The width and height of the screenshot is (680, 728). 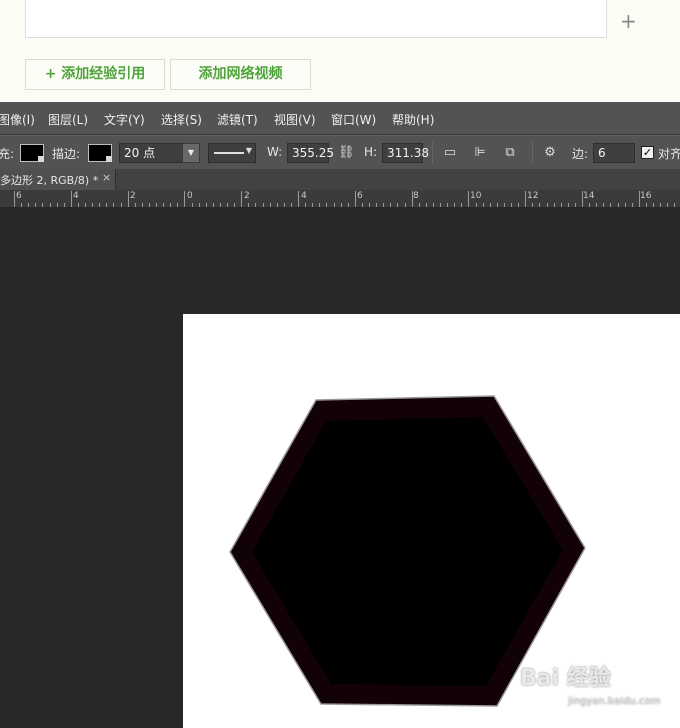 What do you see at coordinates (450, 153) in the screenshot?
I see `path-operations-icon: ▭` at bounding box center [450, 153].